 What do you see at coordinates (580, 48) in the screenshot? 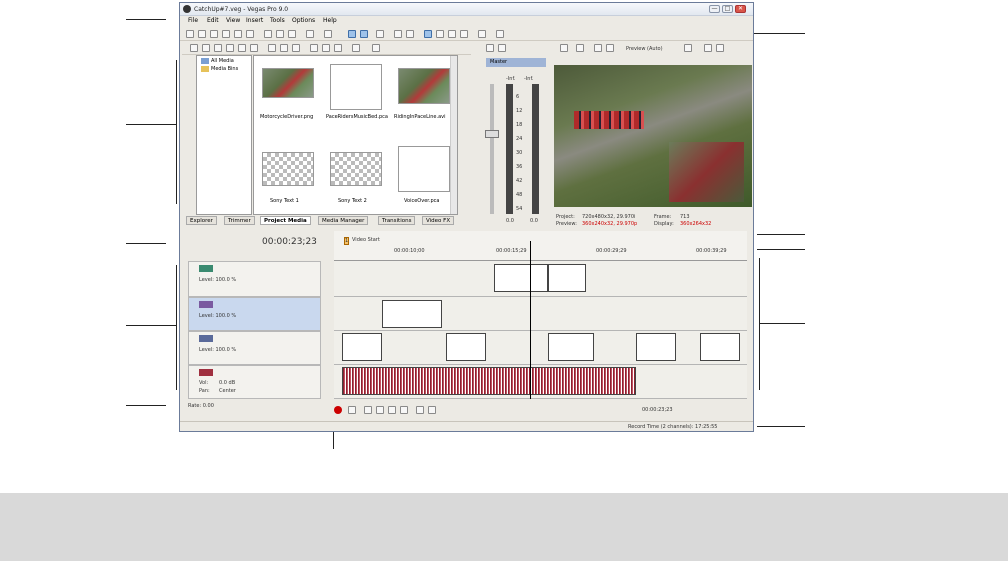
I see `external-monitor-icon` at bounding box center [580, 48].